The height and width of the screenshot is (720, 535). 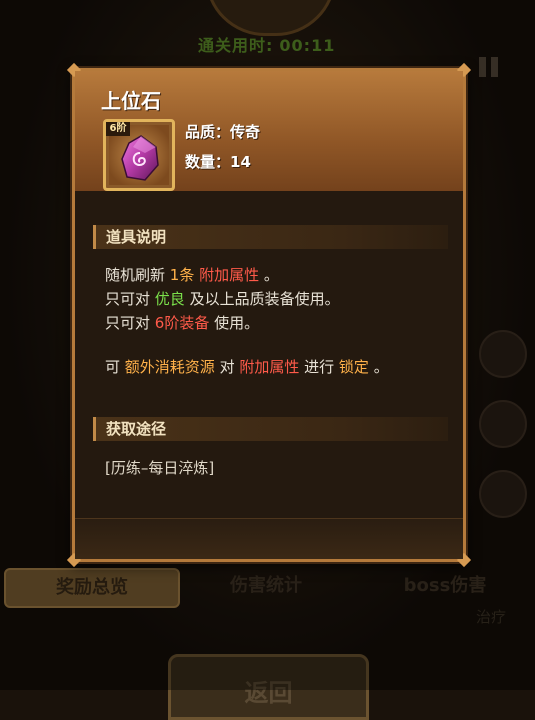 I want to click on desc-text: 进行, so click(x=319, y=367).